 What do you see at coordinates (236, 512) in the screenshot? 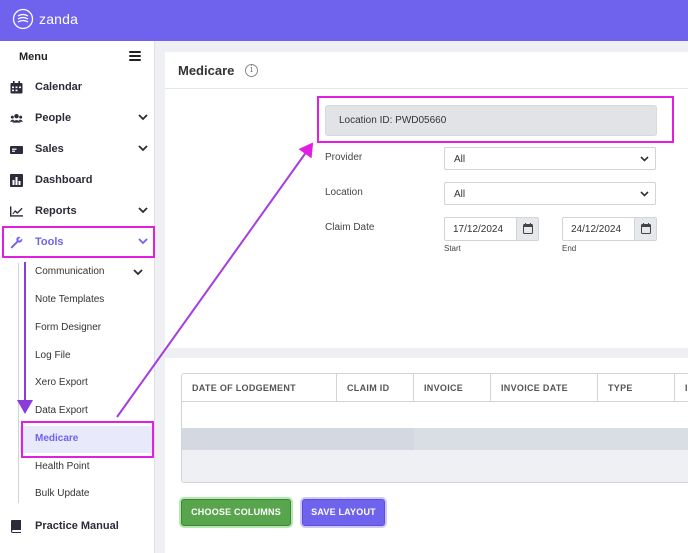
I see `choose-columns-button: CHOOSE COLUMNS` at bounding box center [236, 512].